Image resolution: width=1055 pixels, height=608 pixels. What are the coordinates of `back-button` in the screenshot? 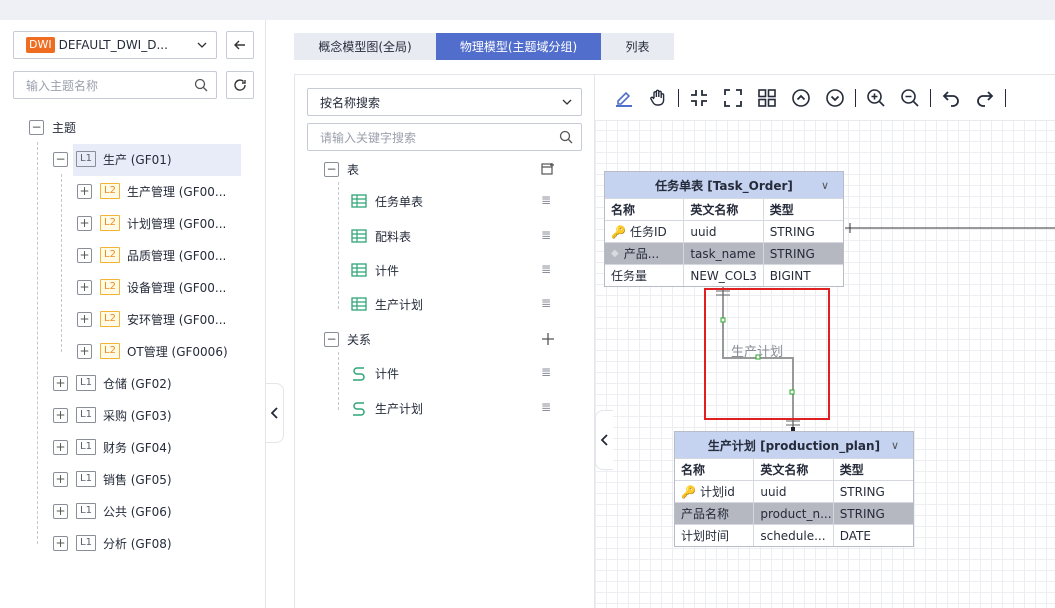 It's located at (240, 45).